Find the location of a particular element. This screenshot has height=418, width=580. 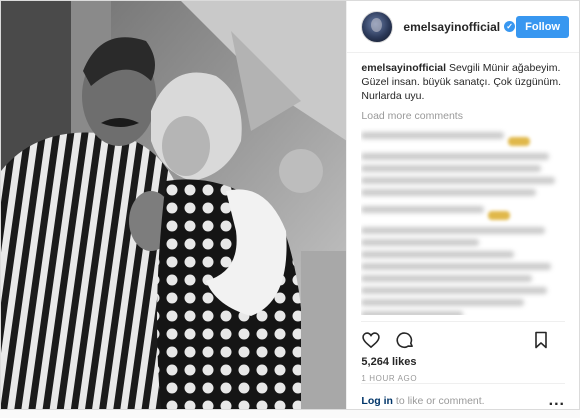

likes-count: 5,264 likes is located at coordinates (463, 362).